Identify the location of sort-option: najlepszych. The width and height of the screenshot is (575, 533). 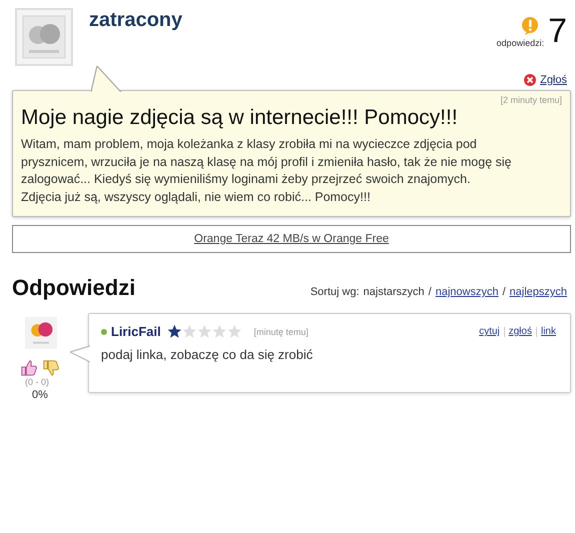
(538, 292).